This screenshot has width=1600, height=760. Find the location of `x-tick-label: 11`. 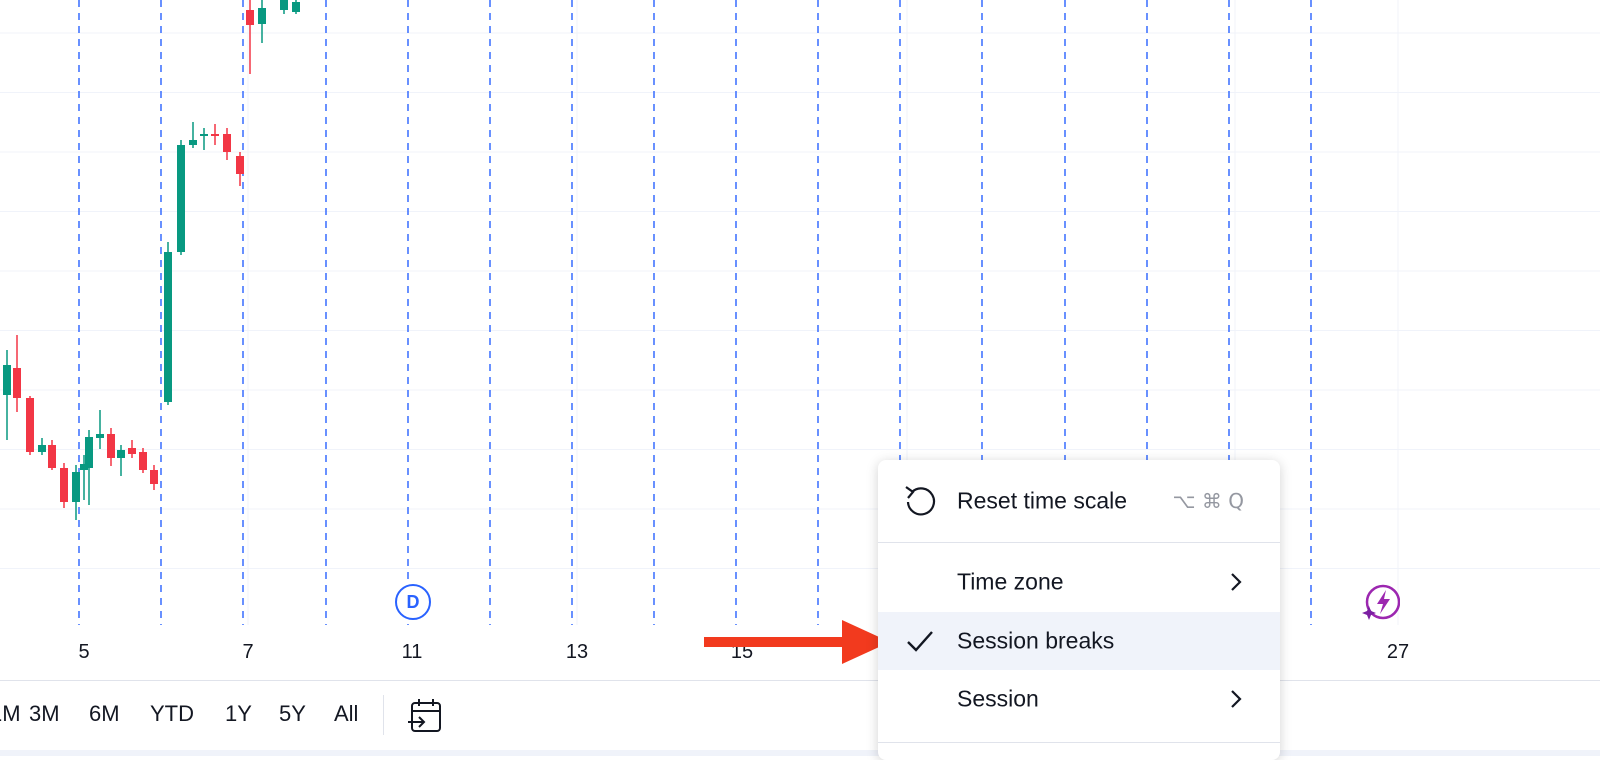

x-tick-label: 11 is located at coordinates (412, 652).